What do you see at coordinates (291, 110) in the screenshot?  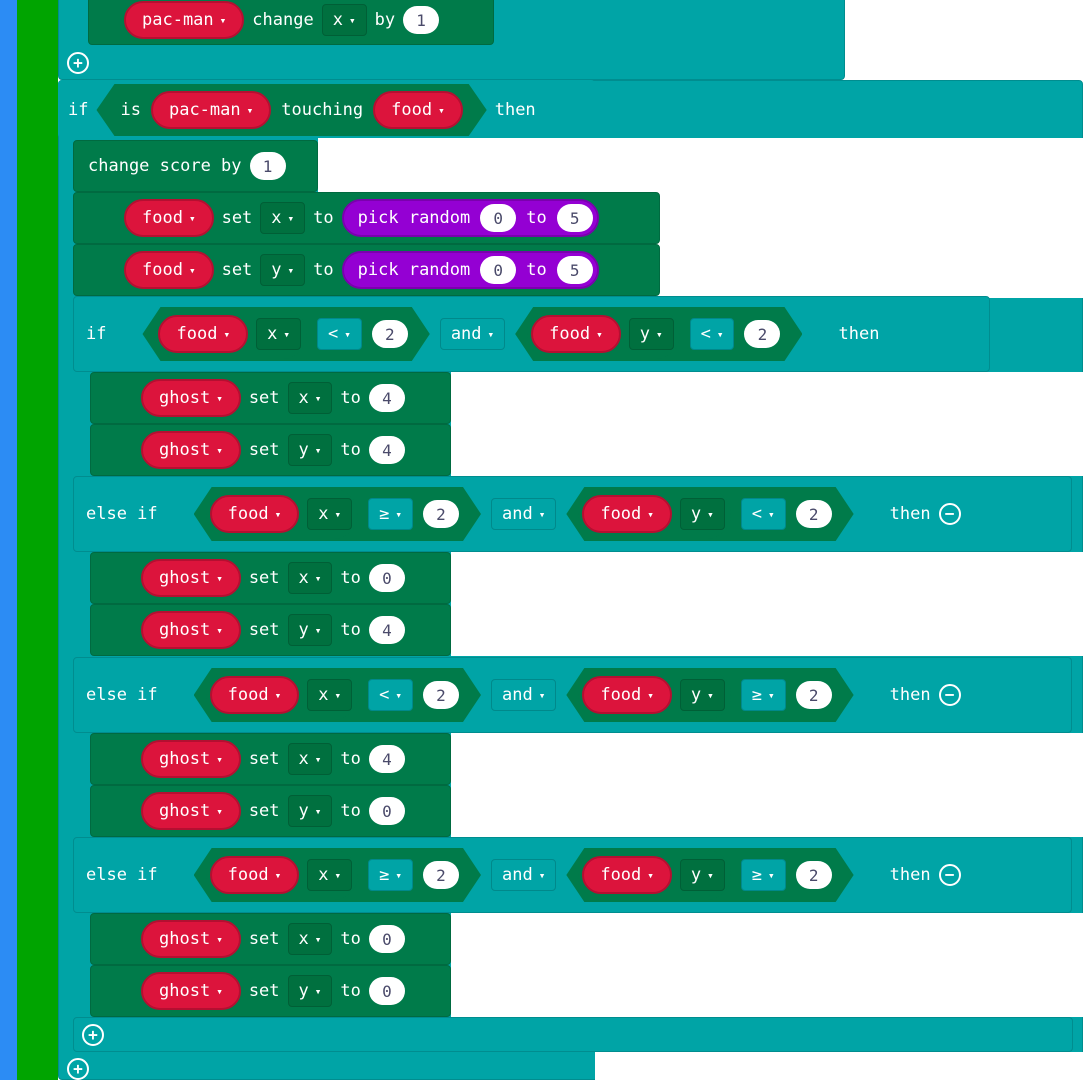 I see `touching-condition: is pac-man ▾ touching food ▾` at bounding box center [291, 110].